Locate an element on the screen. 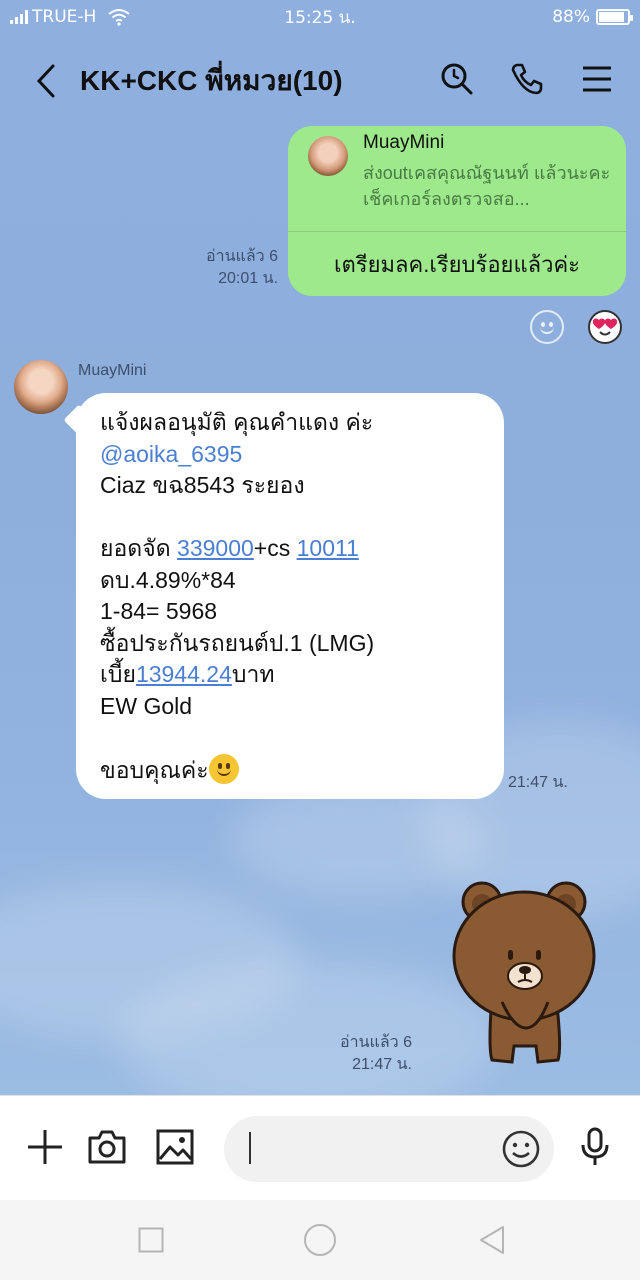 This screenshot has width=640, height=1280. triangle-back-icon is located at coordinates (492, 1240).